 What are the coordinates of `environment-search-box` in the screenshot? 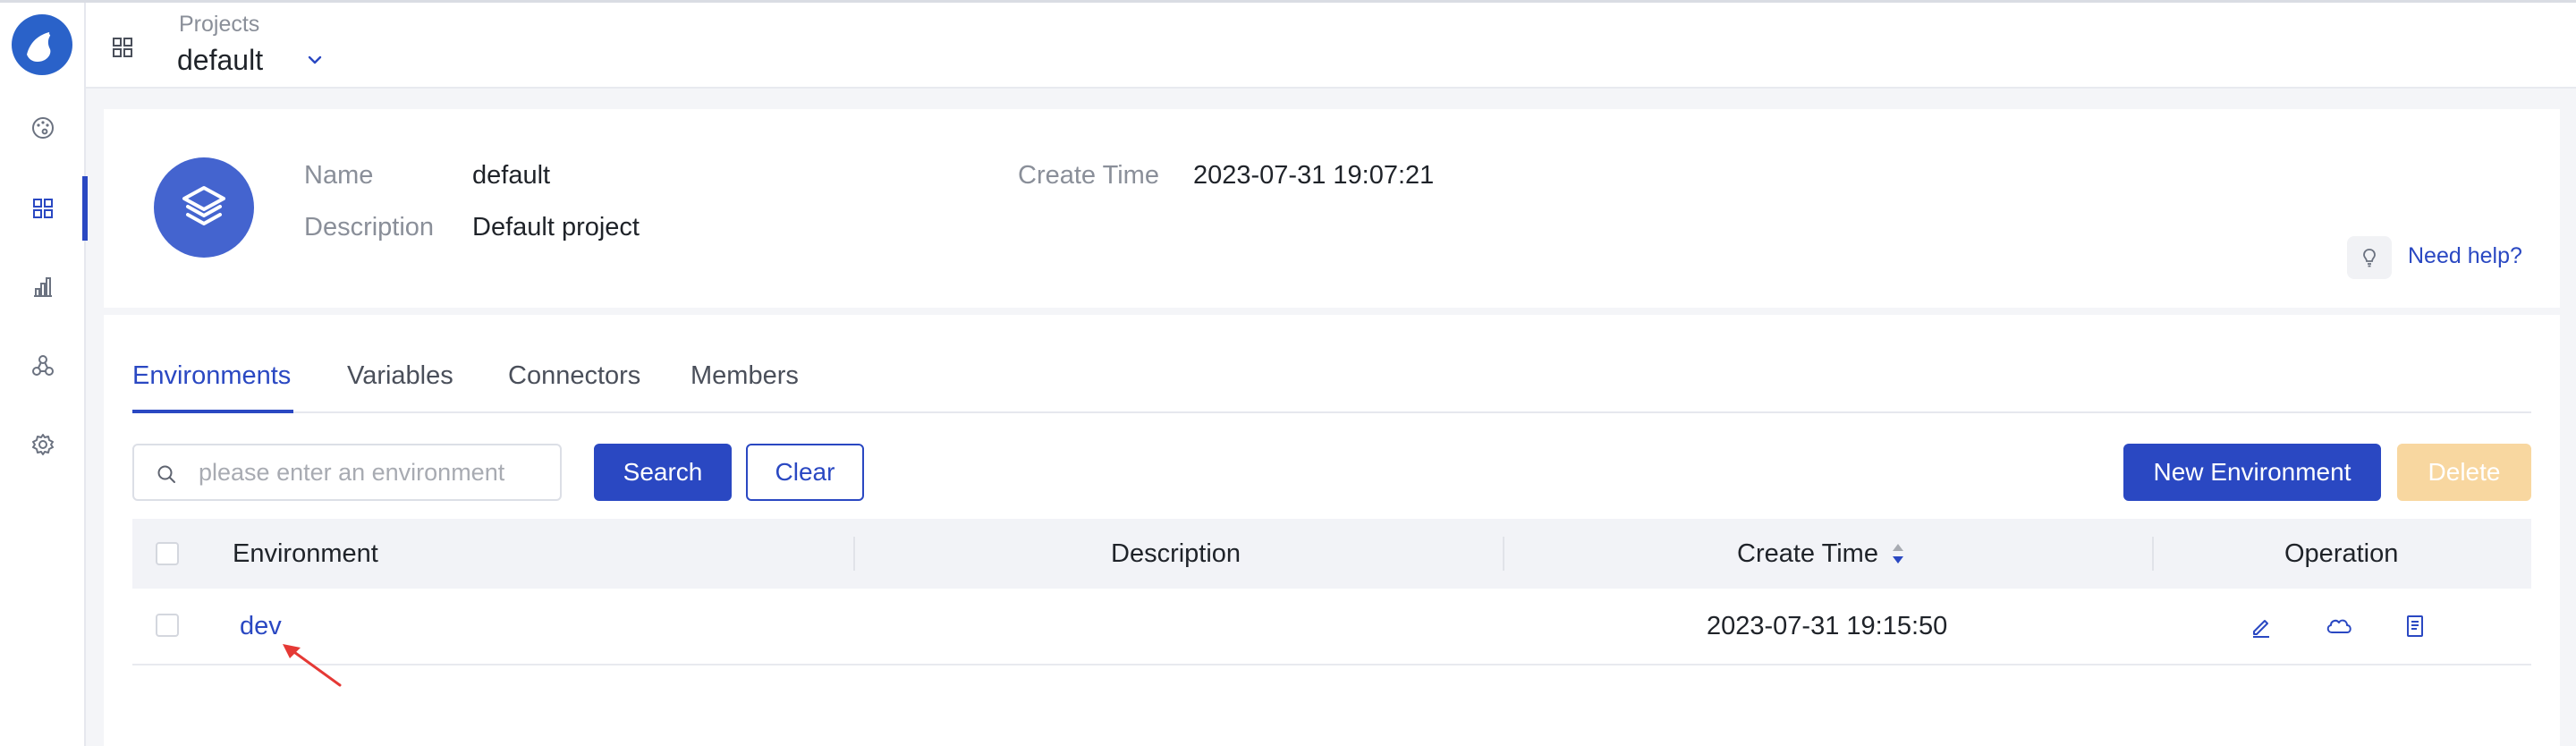 It's located at (347, 472).